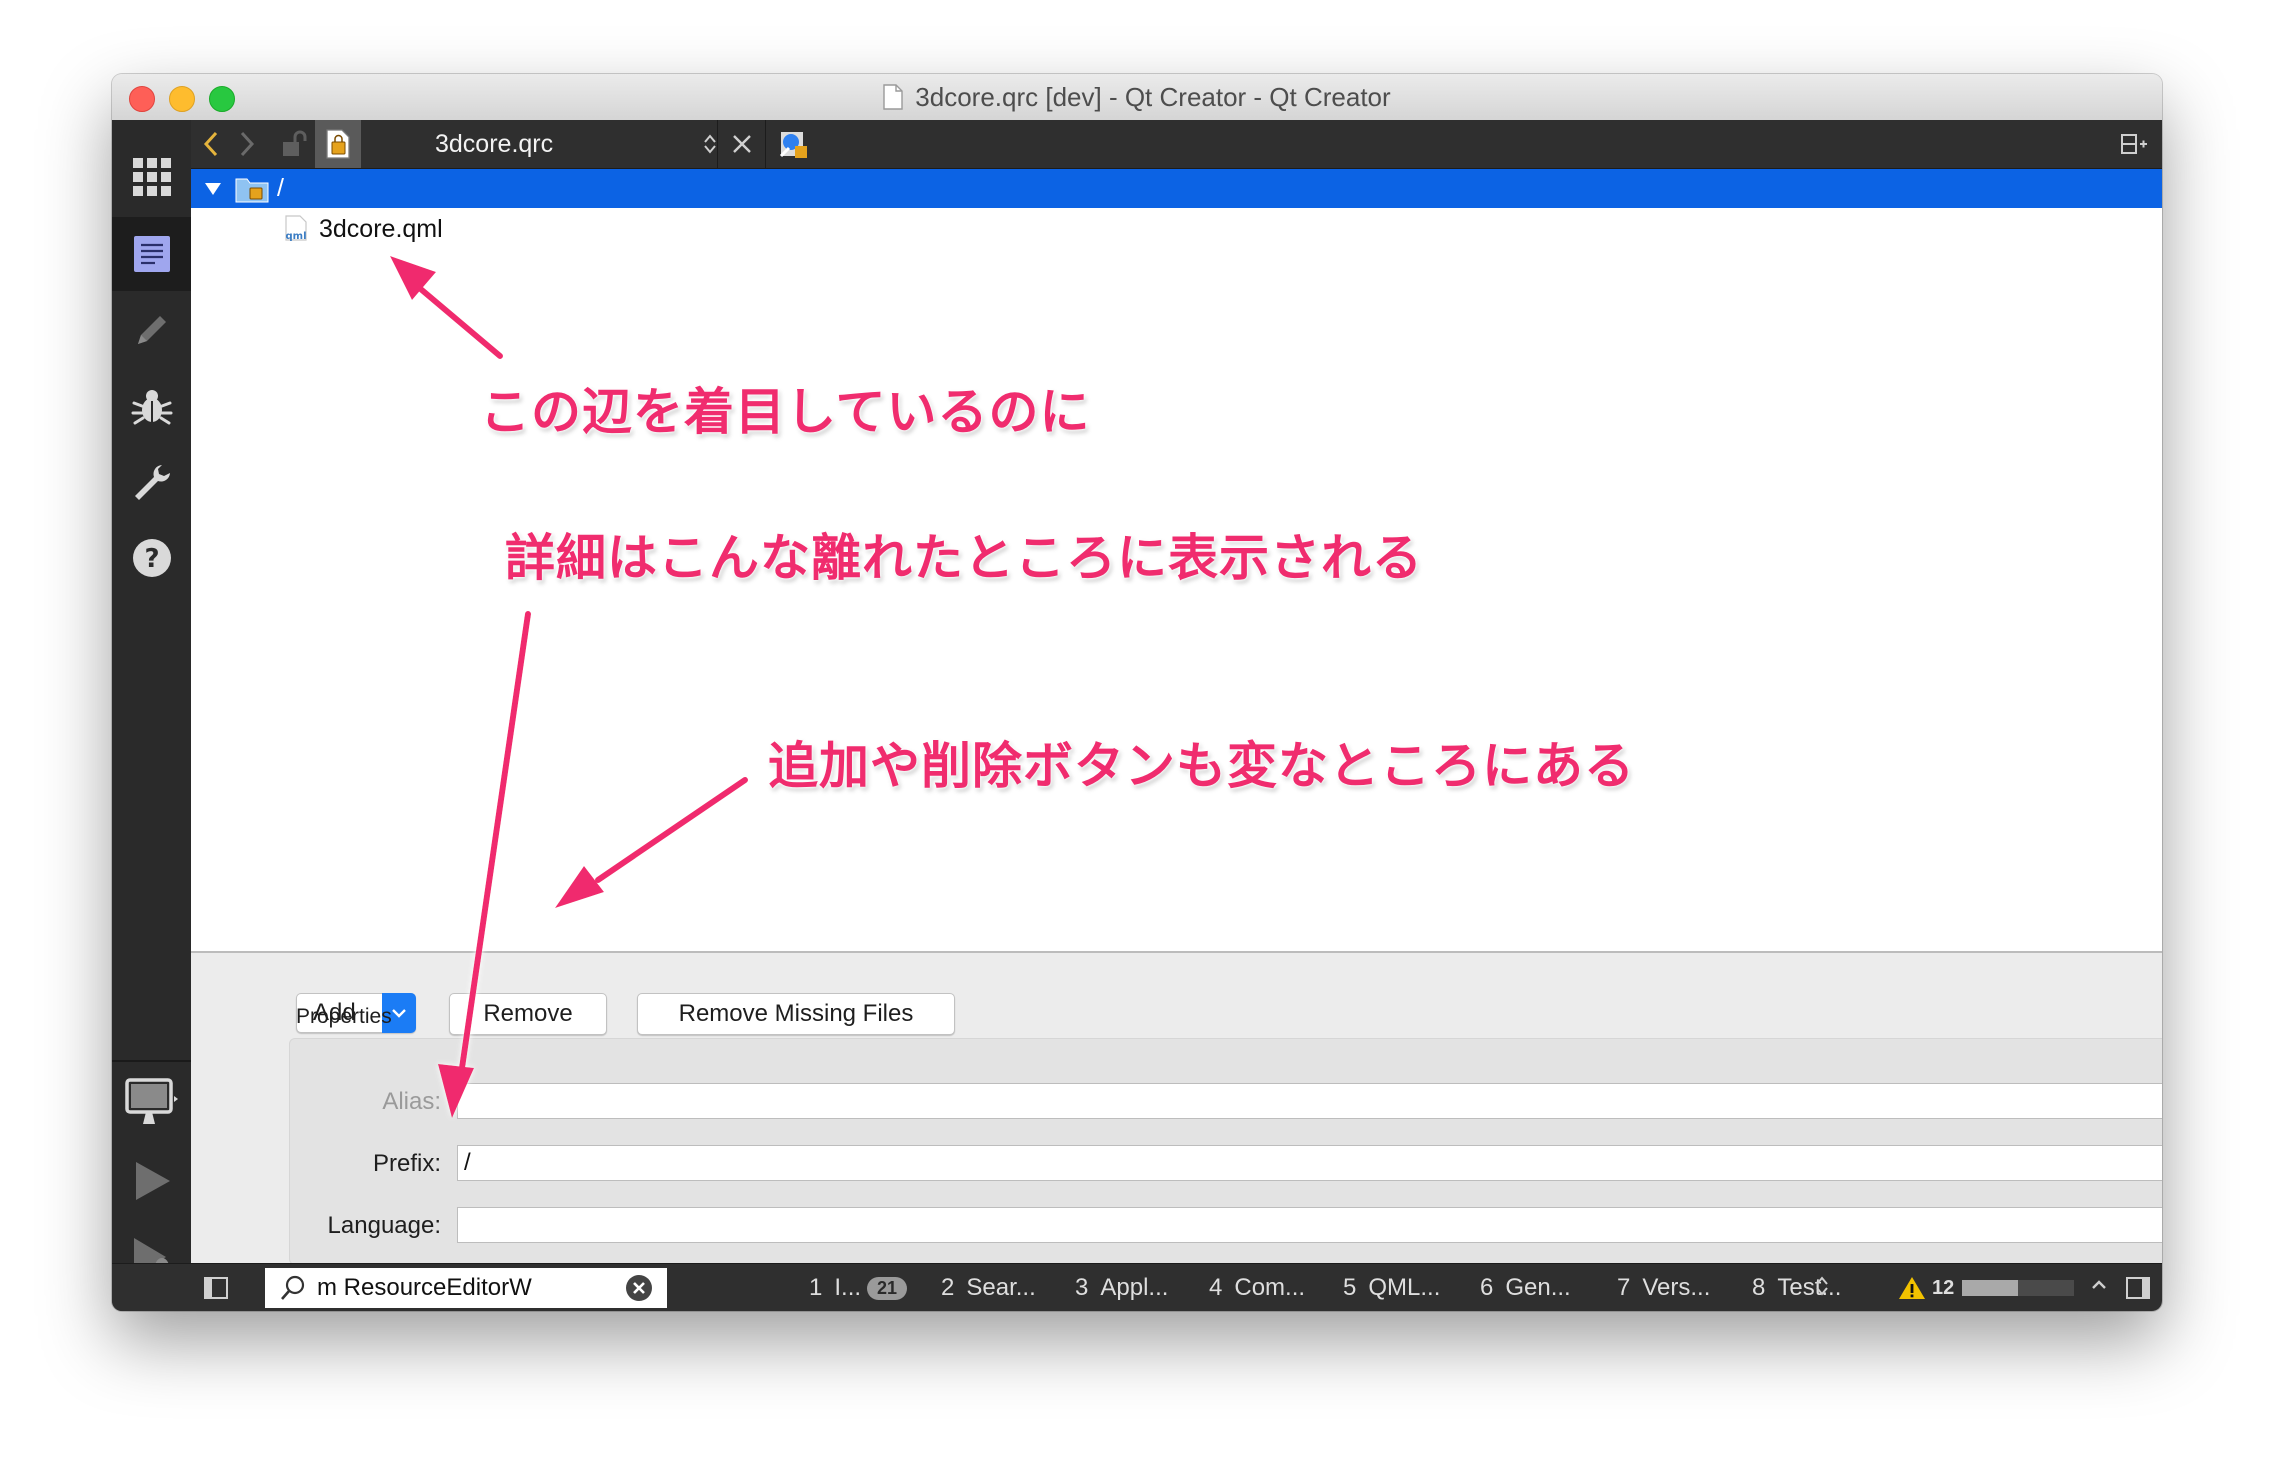  I want to click on sidebar-toggle-icon, so click(216, 1288).